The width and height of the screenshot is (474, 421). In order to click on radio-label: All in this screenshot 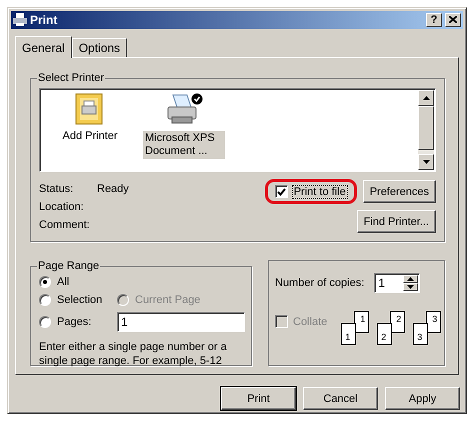, I will do `click(63, 282)`.